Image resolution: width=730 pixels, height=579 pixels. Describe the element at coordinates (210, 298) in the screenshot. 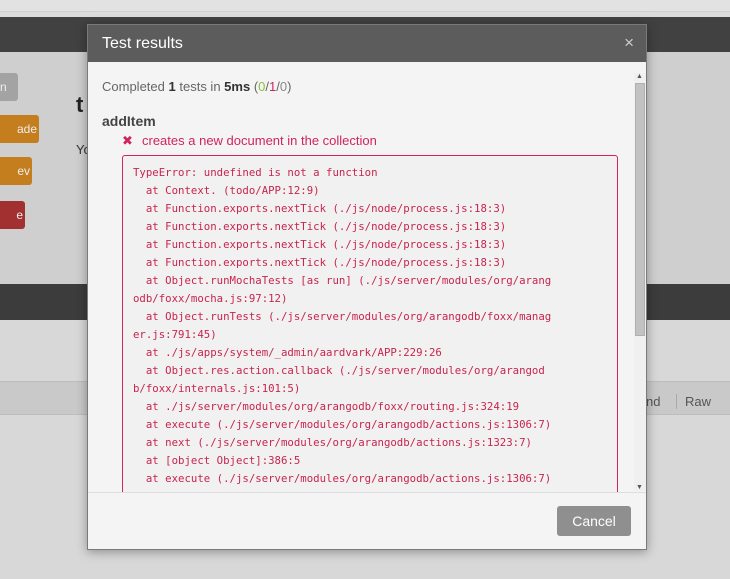

I see `stack-trace-line: odb/foxx/mocha.js:97:12)` at that location.